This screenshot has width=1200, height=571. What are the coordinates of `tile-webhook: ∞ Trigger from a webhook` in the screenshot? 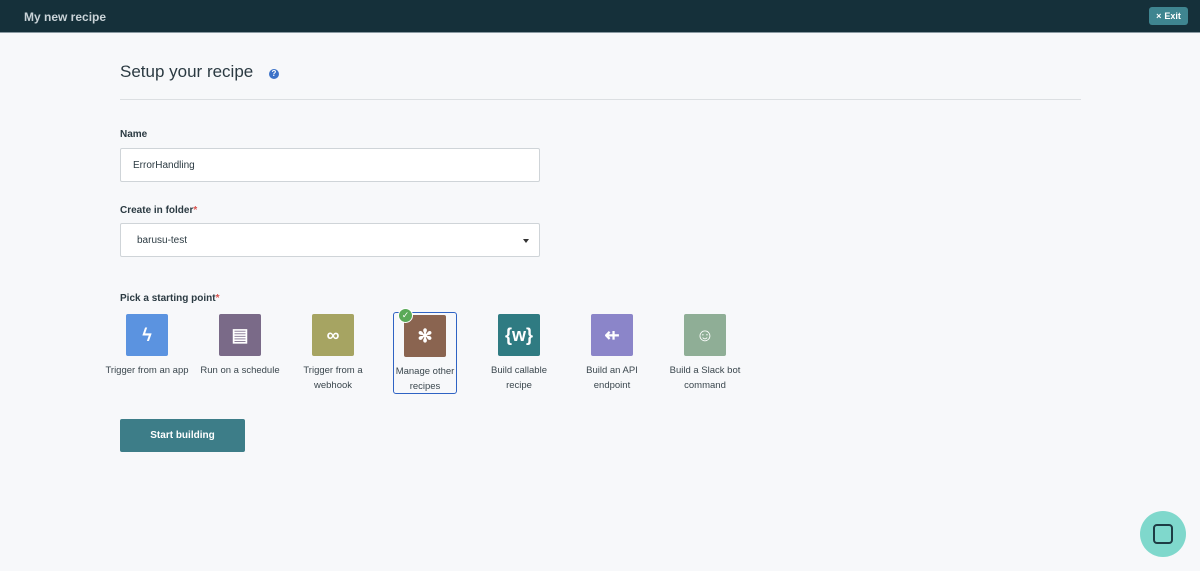 It's located at (333, 353).